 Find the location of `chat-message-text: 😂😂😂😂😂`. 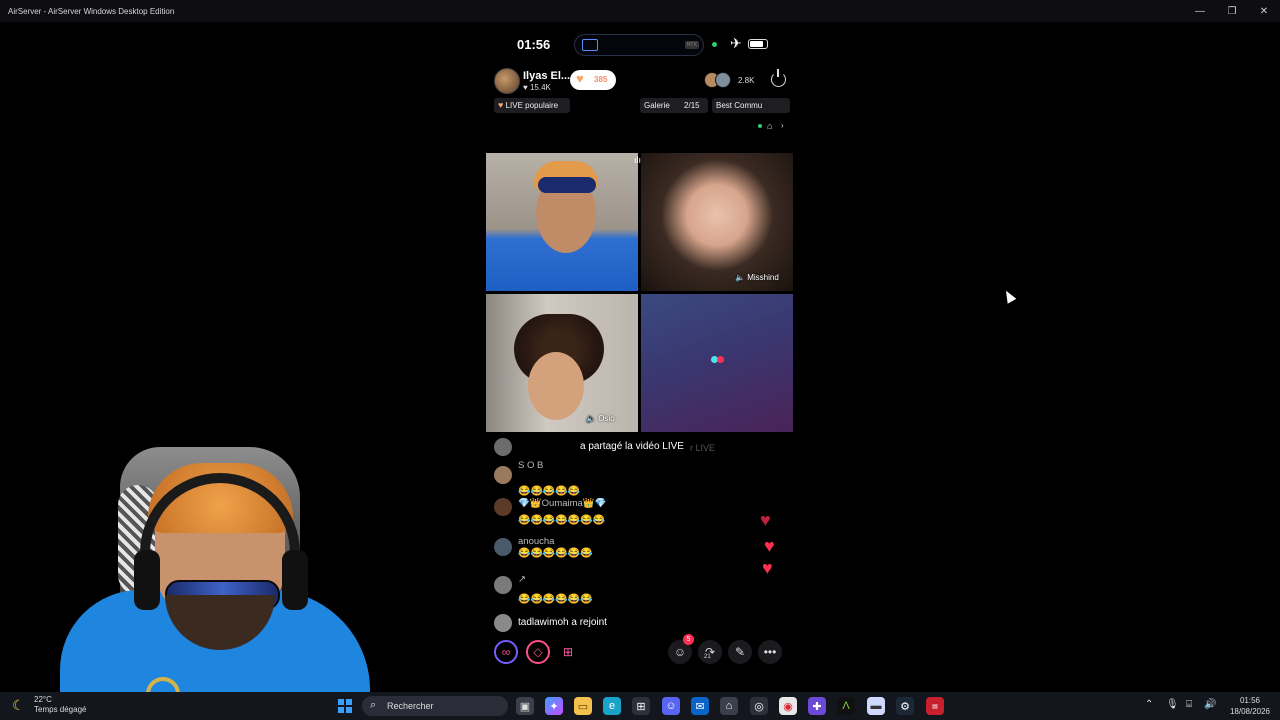

chat-message-text: 😂😂😂😂😂 is located at coordinates (549, 491).